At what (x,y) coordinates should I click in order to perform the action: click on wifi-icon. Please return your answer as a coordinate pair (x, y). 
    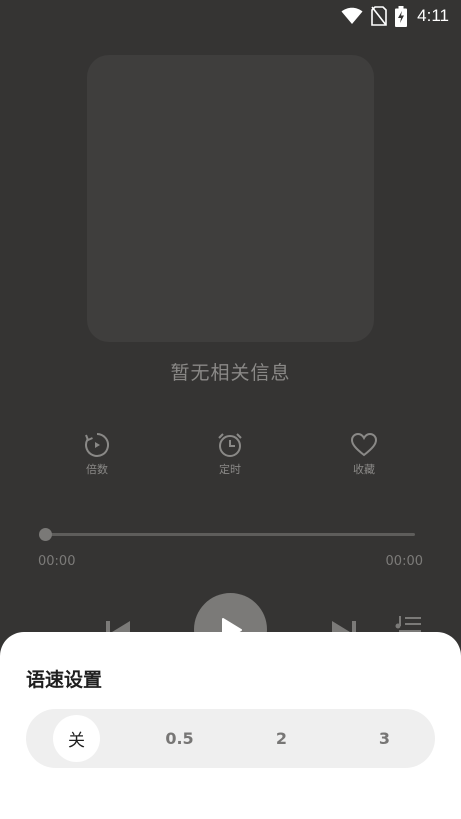
    Looking at the image, I should click on (352, 15).